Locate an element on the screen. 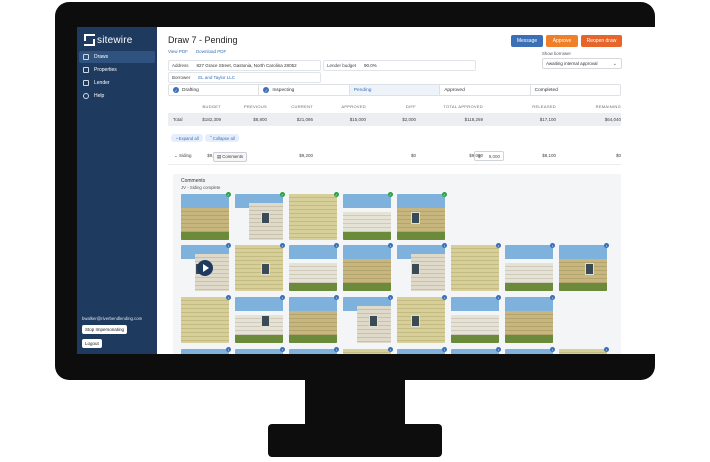 Image resolution: width=710 pixels, height=462 pixels. sidebar-nav: Draws Properties Lender Help is located at coordinates (117, 77).